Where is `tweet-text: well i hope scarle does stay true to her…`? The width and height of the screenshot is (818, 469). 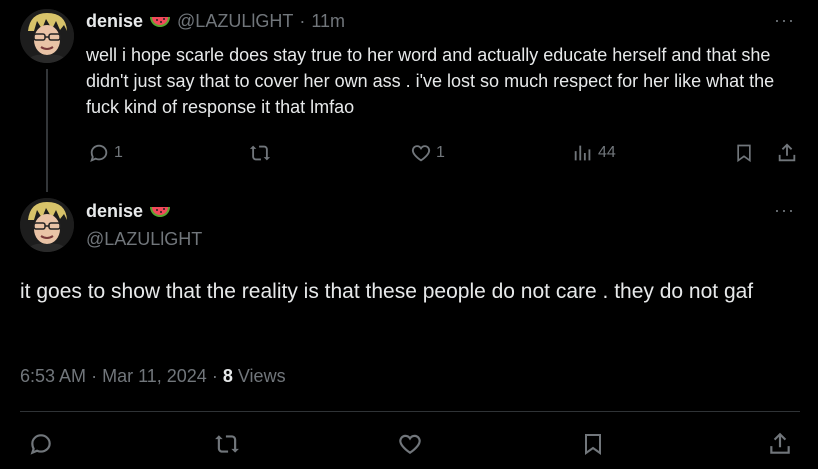
tweet-text: well i hope scarle does stay true to her… is located at coordinates (430, 81).